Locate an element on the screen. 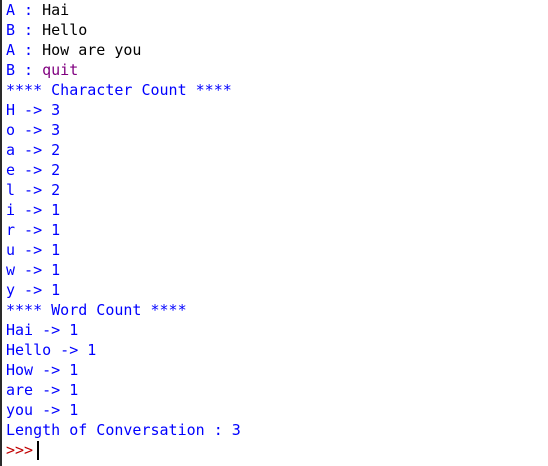 The width and height of the screenshot is (548, 466). text-cursor is located at coordinates (38, 450).